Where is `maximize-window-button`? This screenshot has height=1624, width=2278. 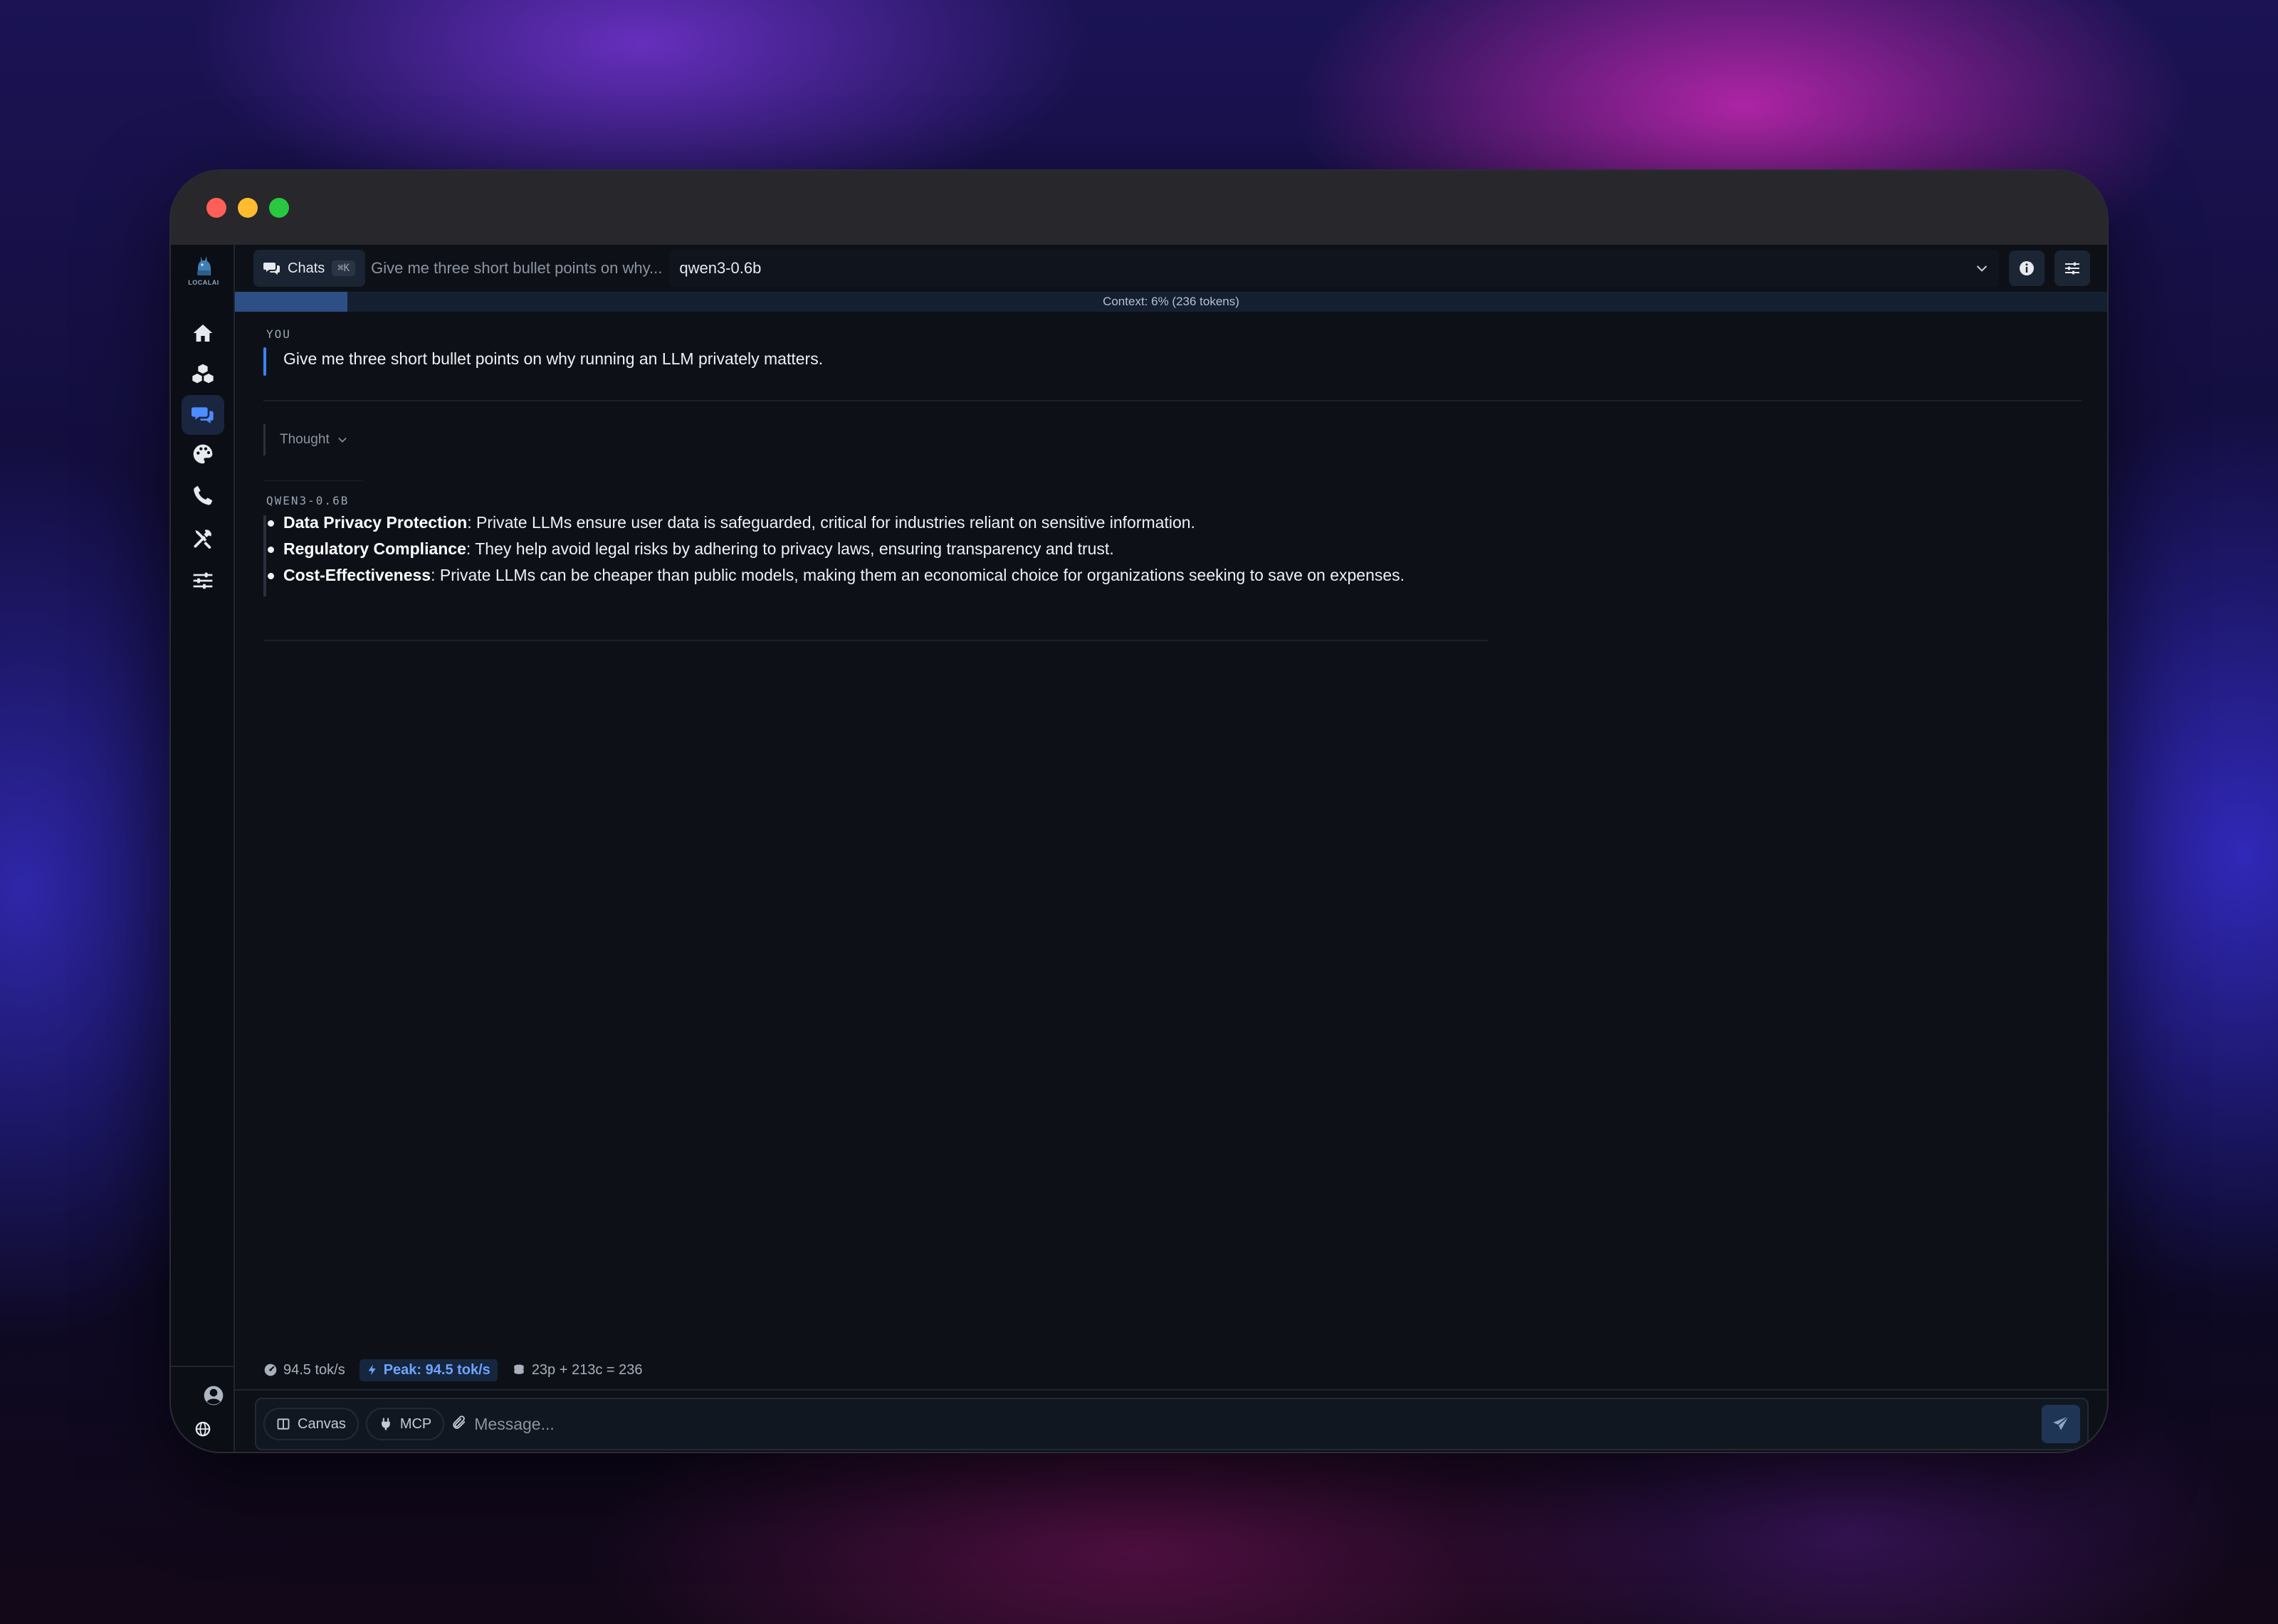 maximize-window-button is located at coordinates (279, 208).